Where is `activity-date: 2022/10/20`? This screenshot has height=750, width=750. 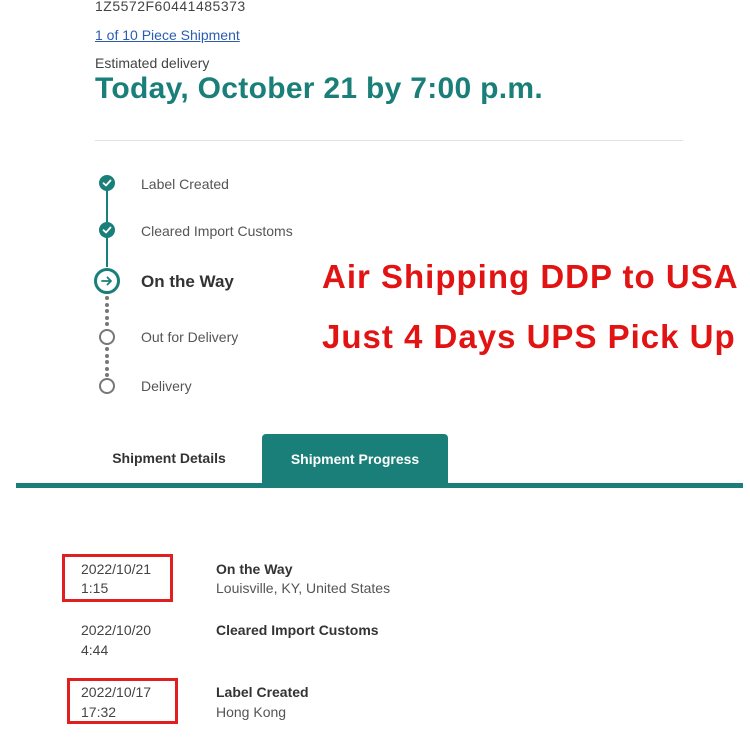
activity-date: 2022/10/20 is located at coordinates (116, 630).